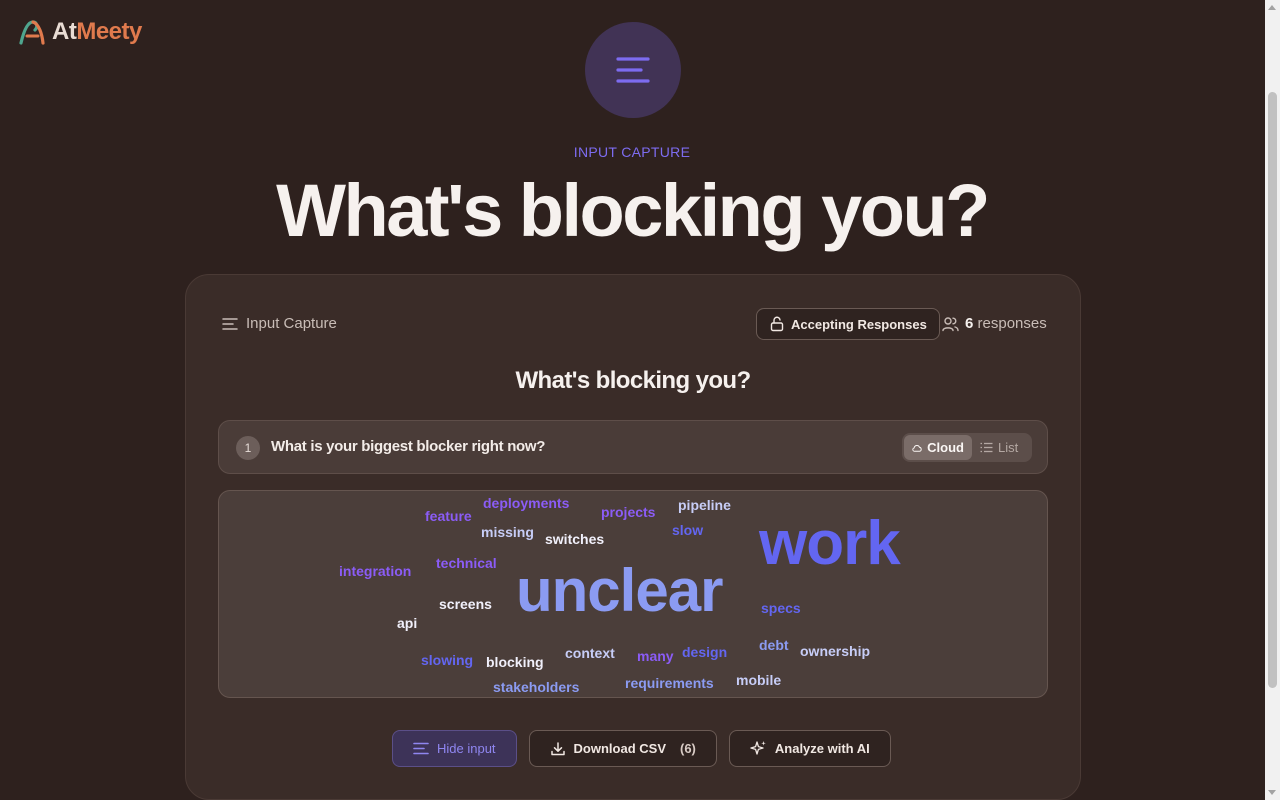 This screenshot has width=1280, height=800. I want to click on accepting-responses-button: Accepting Responses, so click(848, 324).